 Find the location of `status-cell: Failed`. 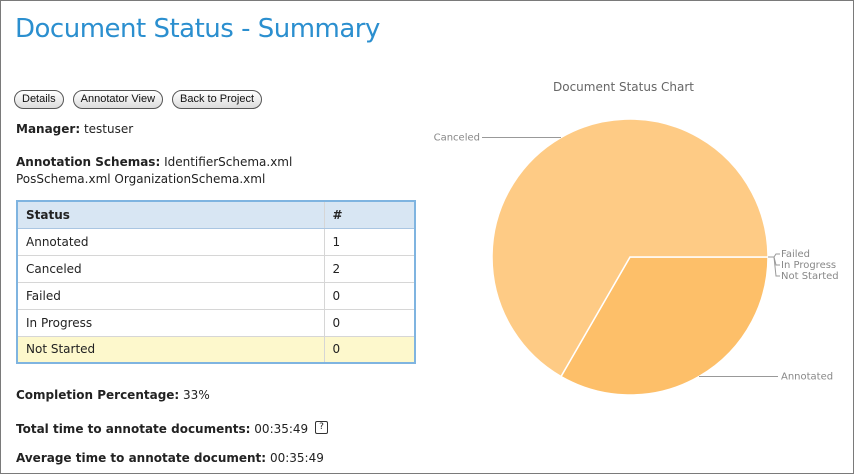

status-cell: Failed is located at coordinates (171, 295).